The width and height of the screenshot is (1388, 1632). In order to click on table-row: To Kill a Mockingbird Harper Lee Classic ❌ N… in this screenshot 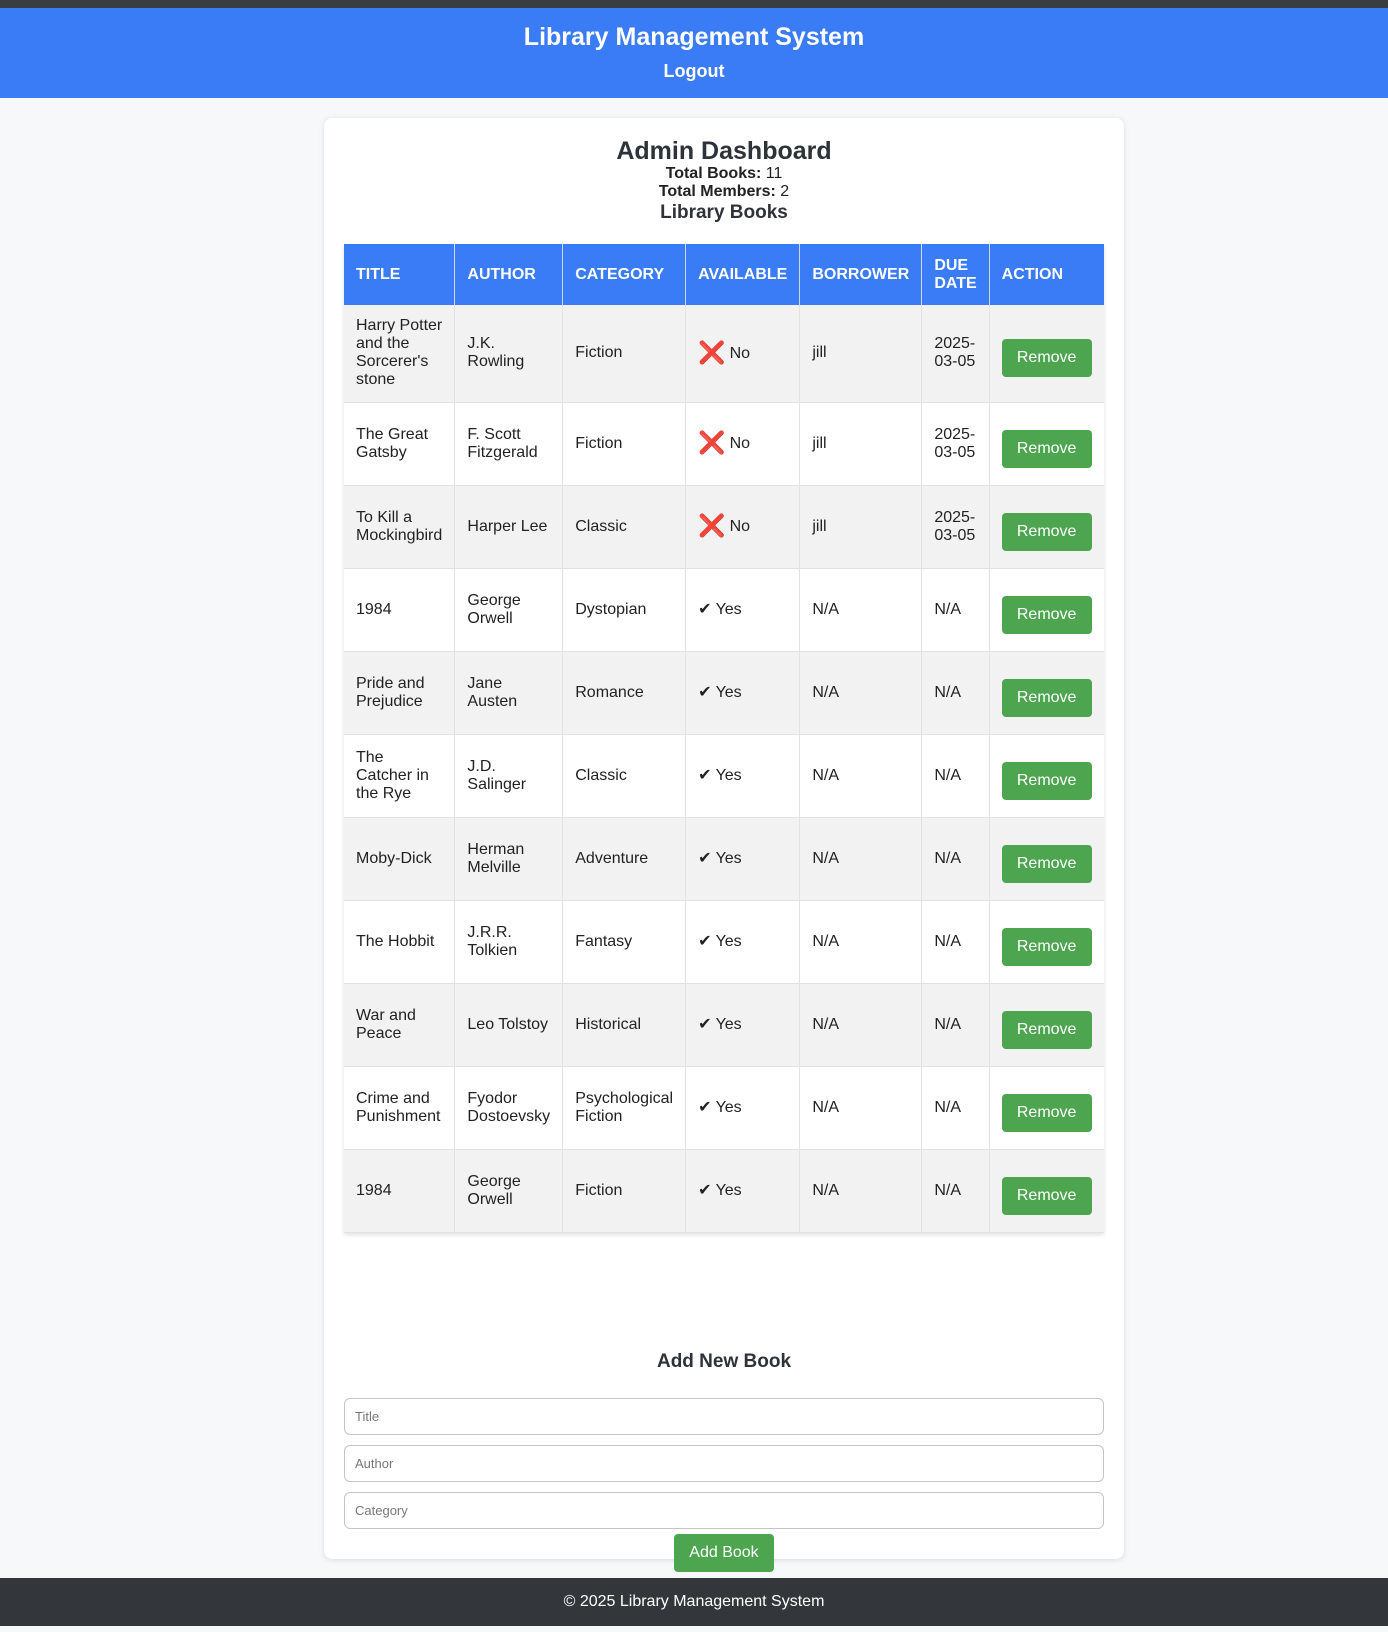, I will do `click(724, 527)`.